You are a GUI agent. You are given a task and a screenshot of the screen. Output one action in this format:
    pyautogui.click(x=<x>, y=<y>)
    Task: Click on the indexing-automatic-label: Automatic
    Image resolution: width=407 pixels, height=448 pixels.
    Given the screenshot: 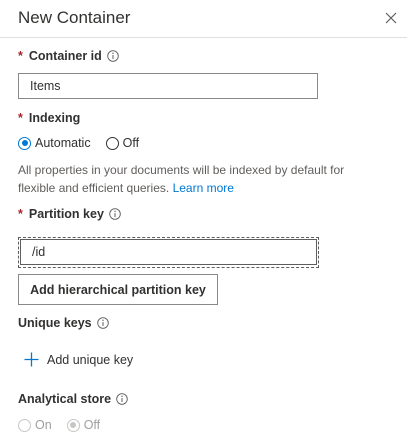 What is the action you would take?
    pyautogui.click(x=63, y=143)
    